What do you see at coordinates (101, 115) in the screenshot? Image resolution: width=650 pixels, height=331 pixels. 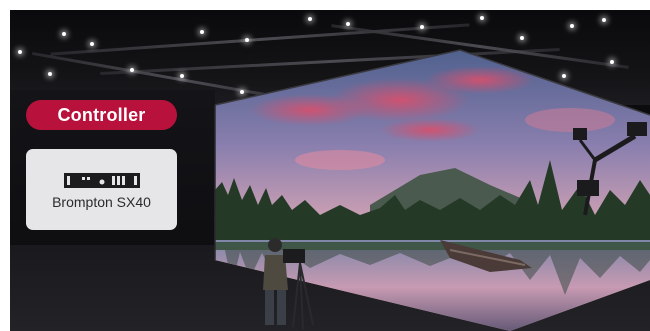 I see `controller-badge: Controller` at bounding box center [101, 115].